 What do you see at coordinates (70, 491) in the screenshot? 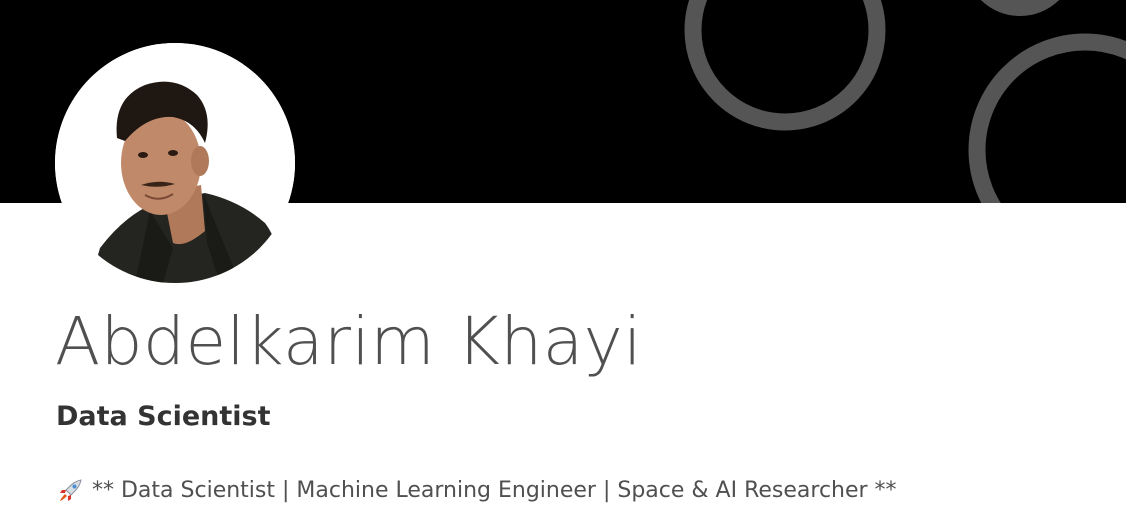
I see `rocket-icon` at bounding box center [70, 491].